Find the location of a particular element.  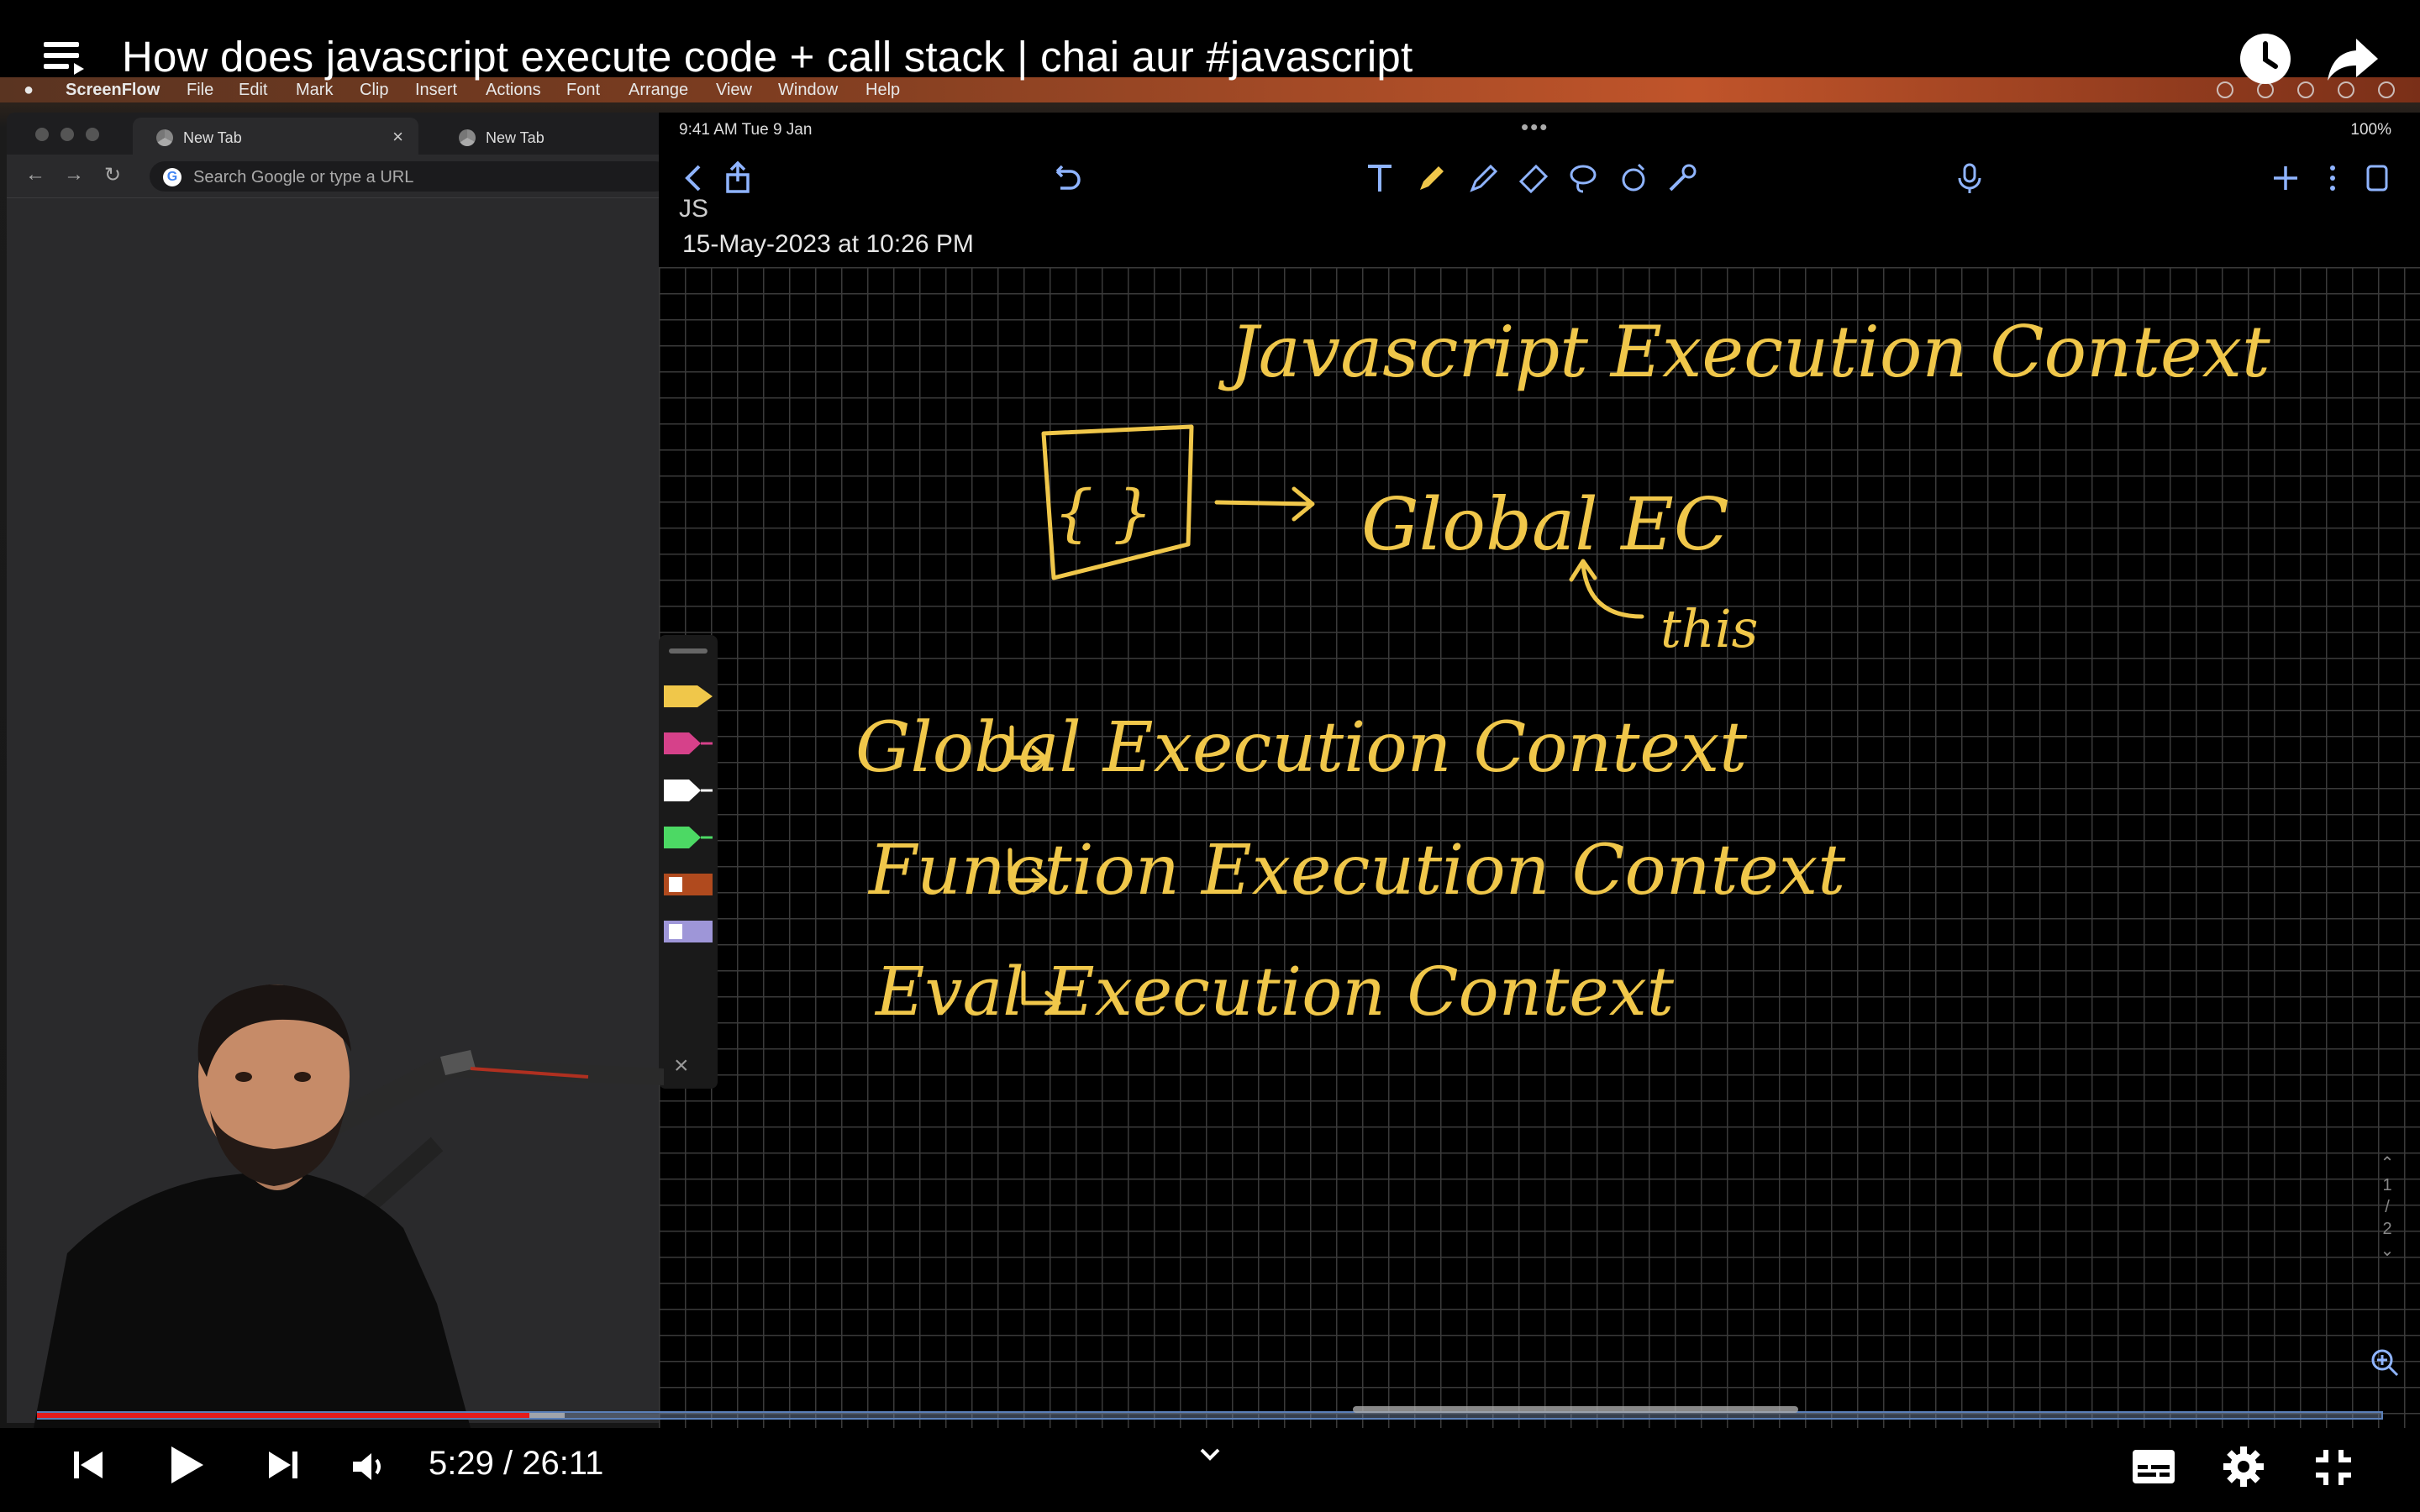

pen-tool-icon is located at coordinates (1432, 178).